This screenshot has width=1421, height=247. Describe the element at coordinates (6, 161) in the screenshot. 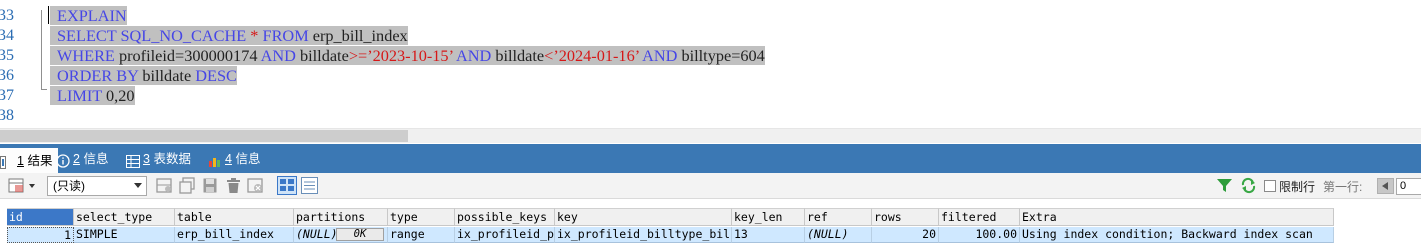

I see `result-grid-icon` at that location.